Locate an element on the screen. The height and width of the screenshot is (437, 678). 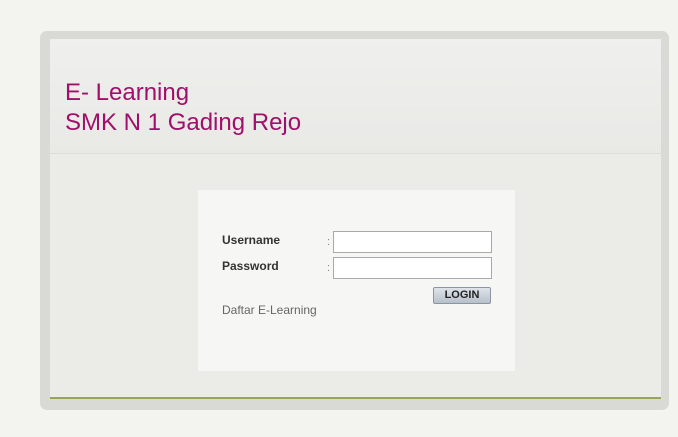
username-input is located at coordinates (412, 242).